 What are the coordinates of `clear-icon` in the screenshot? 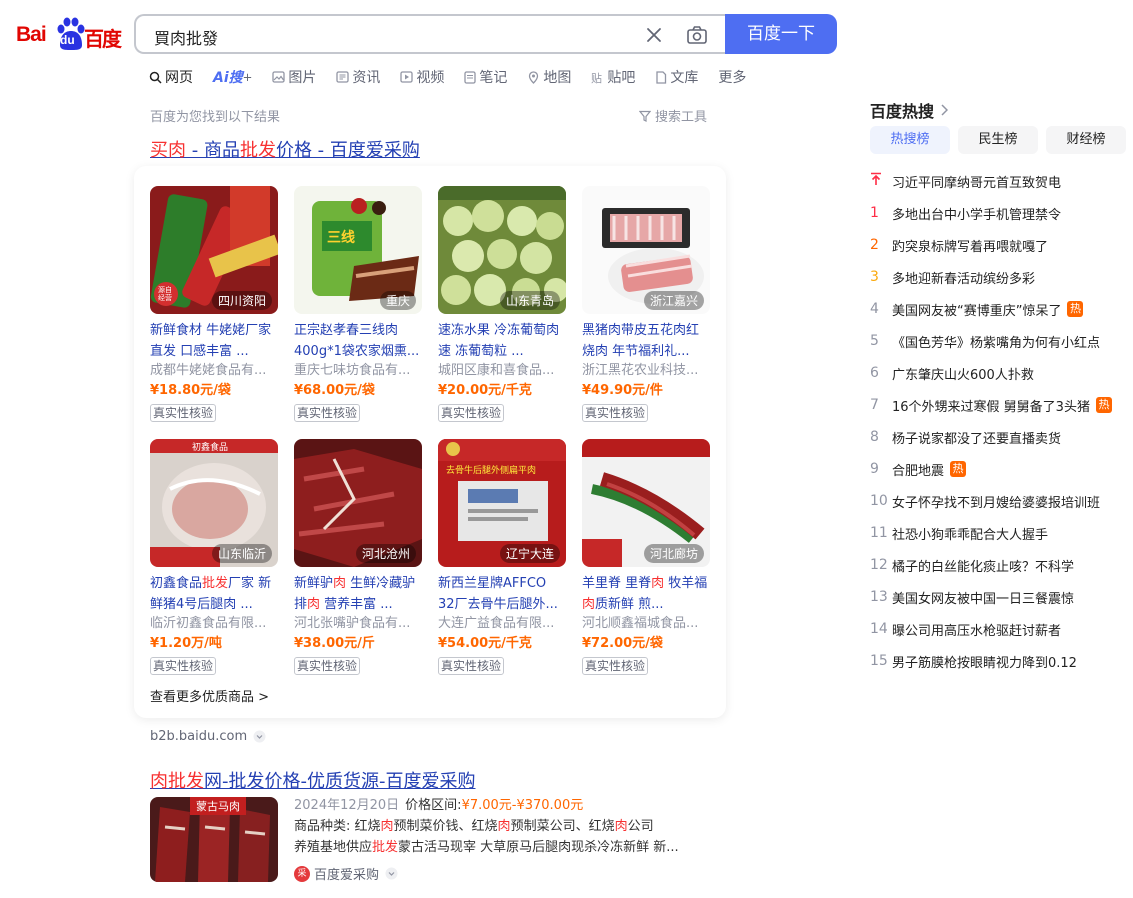 It's located at (654, 35).